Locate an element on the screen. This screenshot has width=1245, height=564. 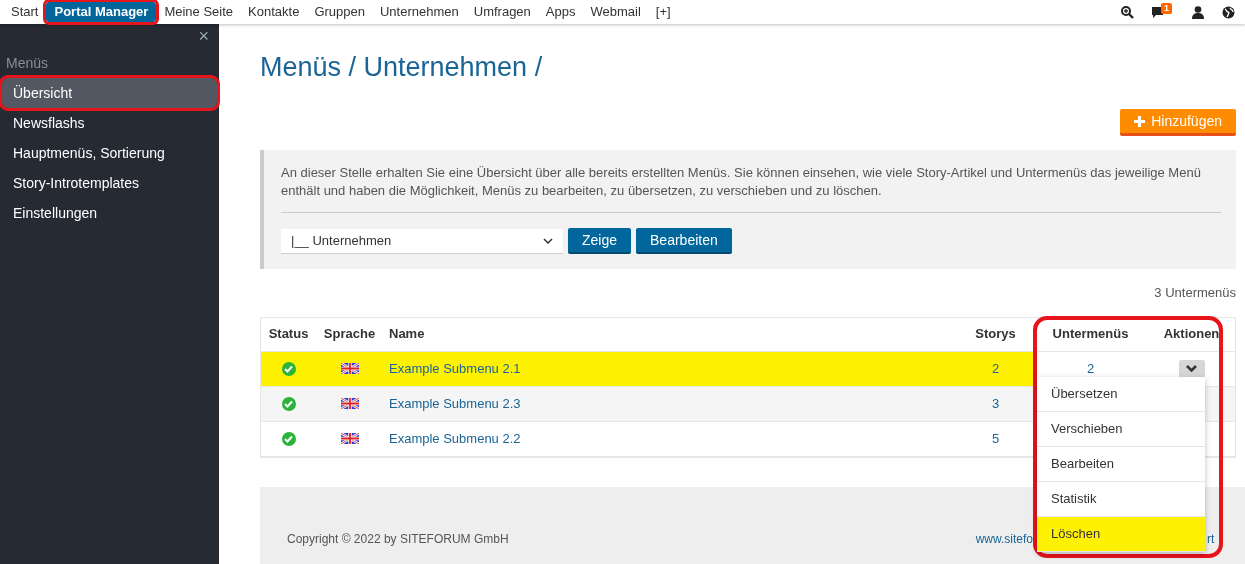
nav-link: Unternehmen is located at coordinates (419, 12).